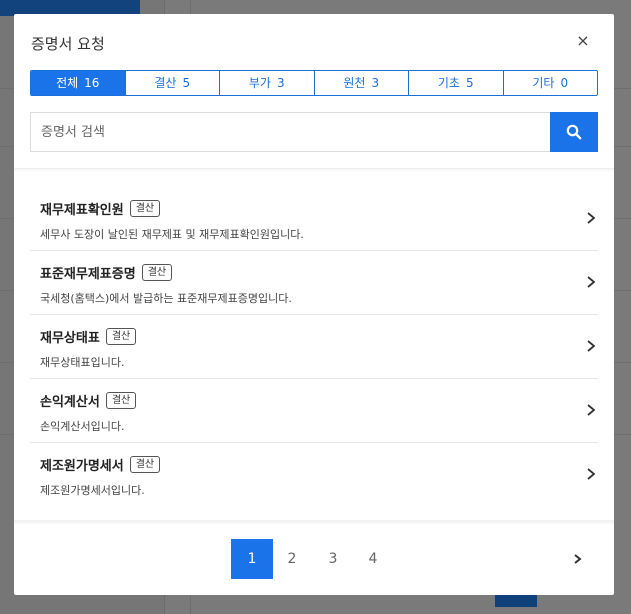  I want to click on page-button-4: 4, so click(373, 559).